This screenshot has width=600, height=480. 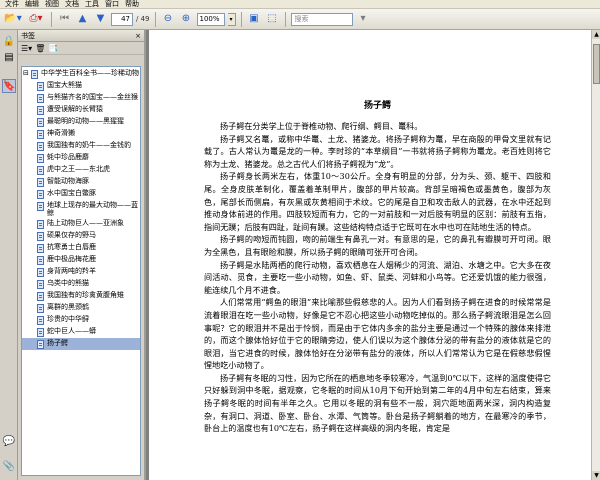 What do you see at coordinates (81, 236) in the screenshot?
I see `bookmark-item: 硕果仅存的野马` at bounding box center [81, 236].